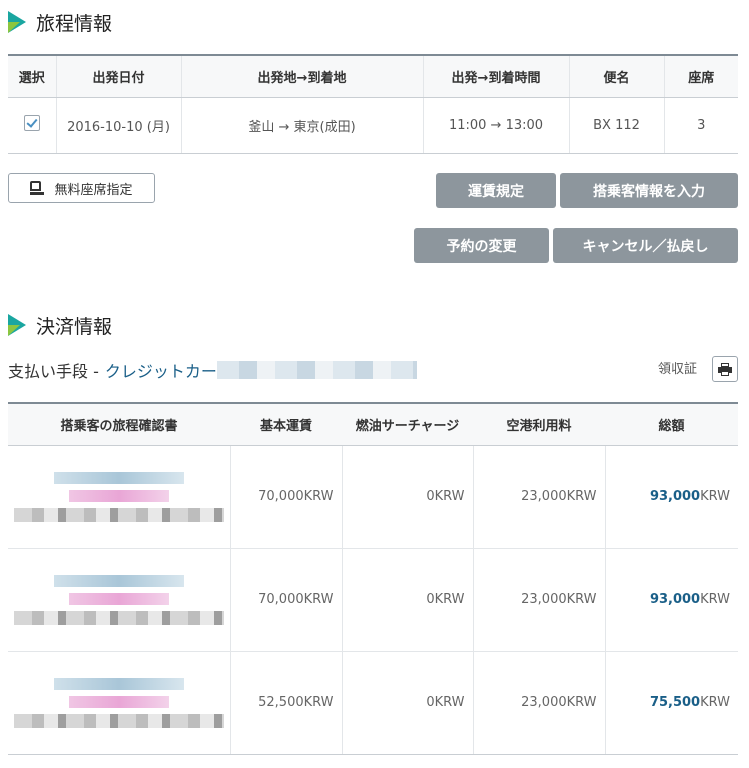  What do you see at coordinates (93, 190) in the screenshot?
I see `free-seat-label: 無料座席指定` at bounding box center [93, 190].